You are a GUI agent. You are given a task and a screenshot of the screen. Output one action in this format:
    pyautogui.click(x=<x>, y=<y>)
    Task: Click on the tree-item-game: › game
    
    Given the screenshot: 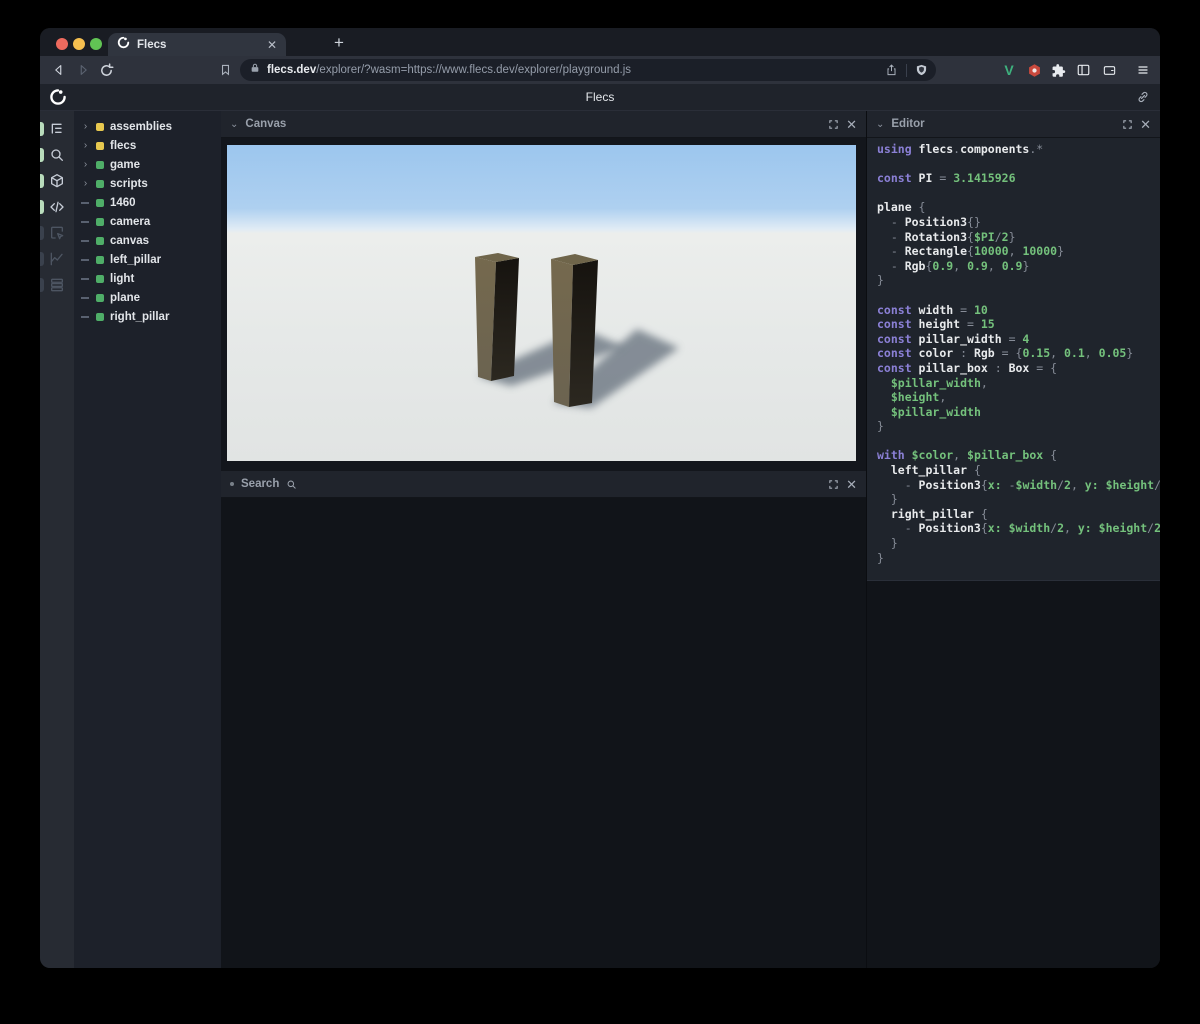 What is the action you would take?
    pyautogui.click(x=147, y=164)
    